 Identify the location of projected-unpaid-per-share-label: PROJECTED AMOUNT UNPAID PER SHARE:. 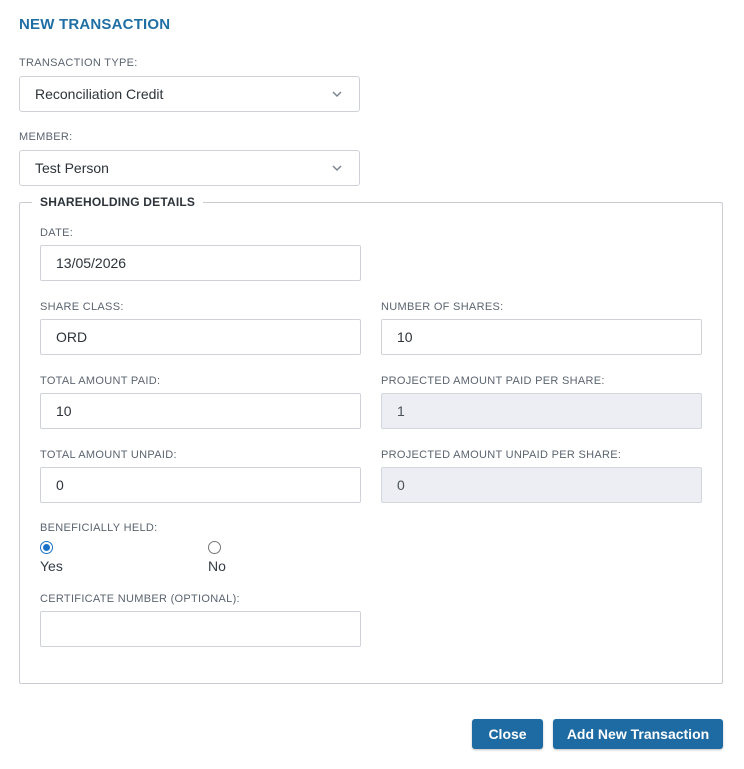
(501, 455).